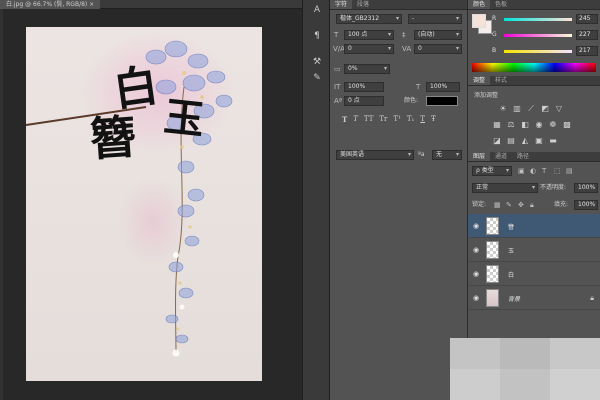  Describe the element at coordinates (363, 4) in the screenshot. I see `tab-paragraph: 段落` at that location.